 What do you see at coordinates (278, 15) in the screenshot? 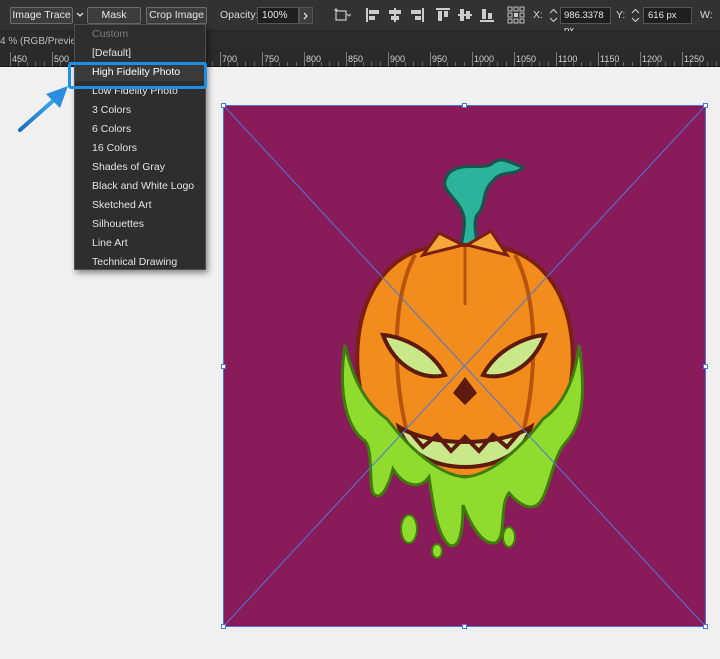
I see `opacity-input: 100%` at bounding box center [278, 15].